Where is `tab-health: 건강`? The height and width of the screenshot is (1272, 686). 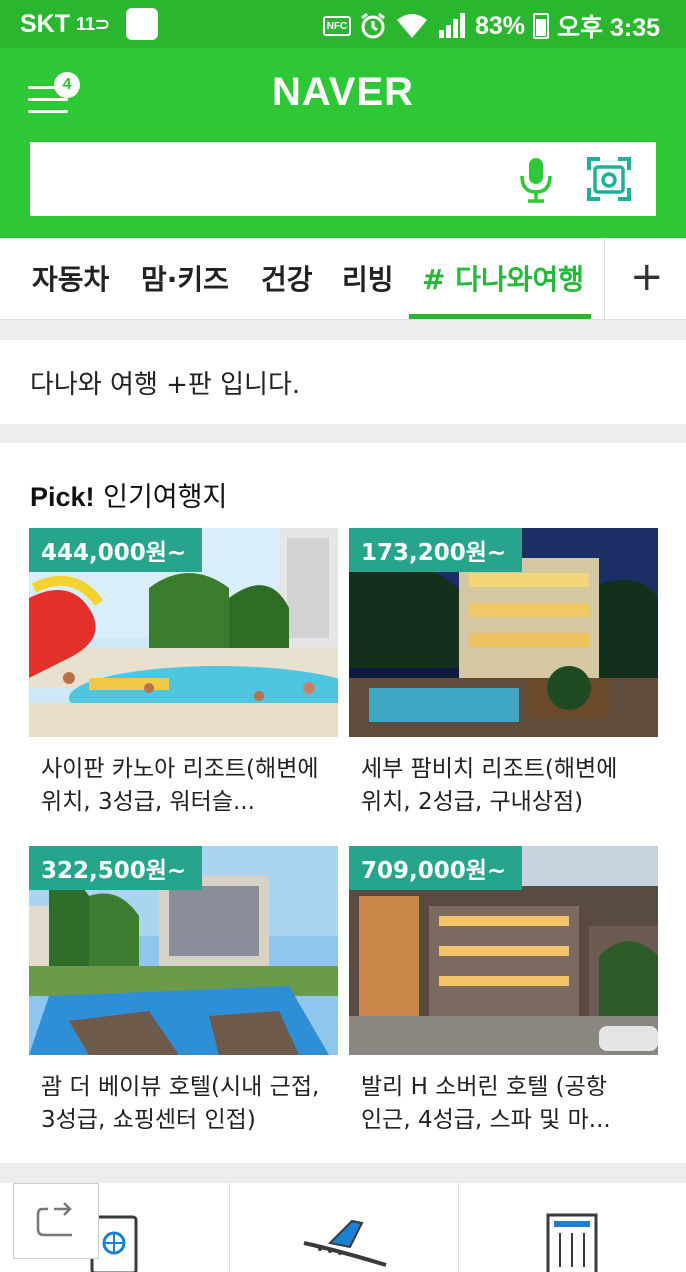
tab-health: 건강 is located at coordinates (287, 278).